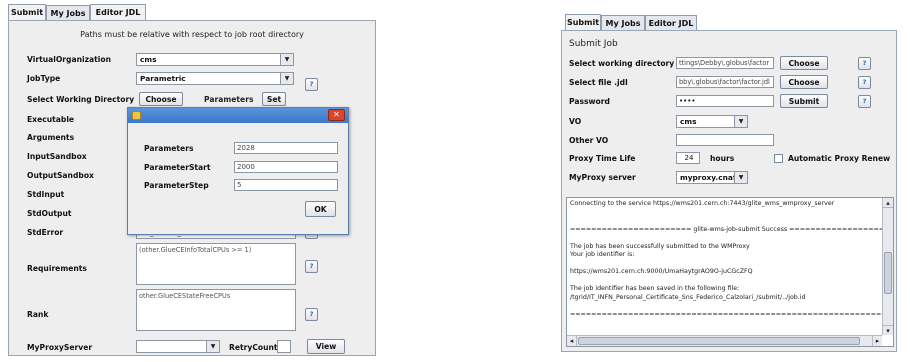  Describe the element at coordinates (725, 101) in the screenshot. I see `password-field: ••••` at that location.